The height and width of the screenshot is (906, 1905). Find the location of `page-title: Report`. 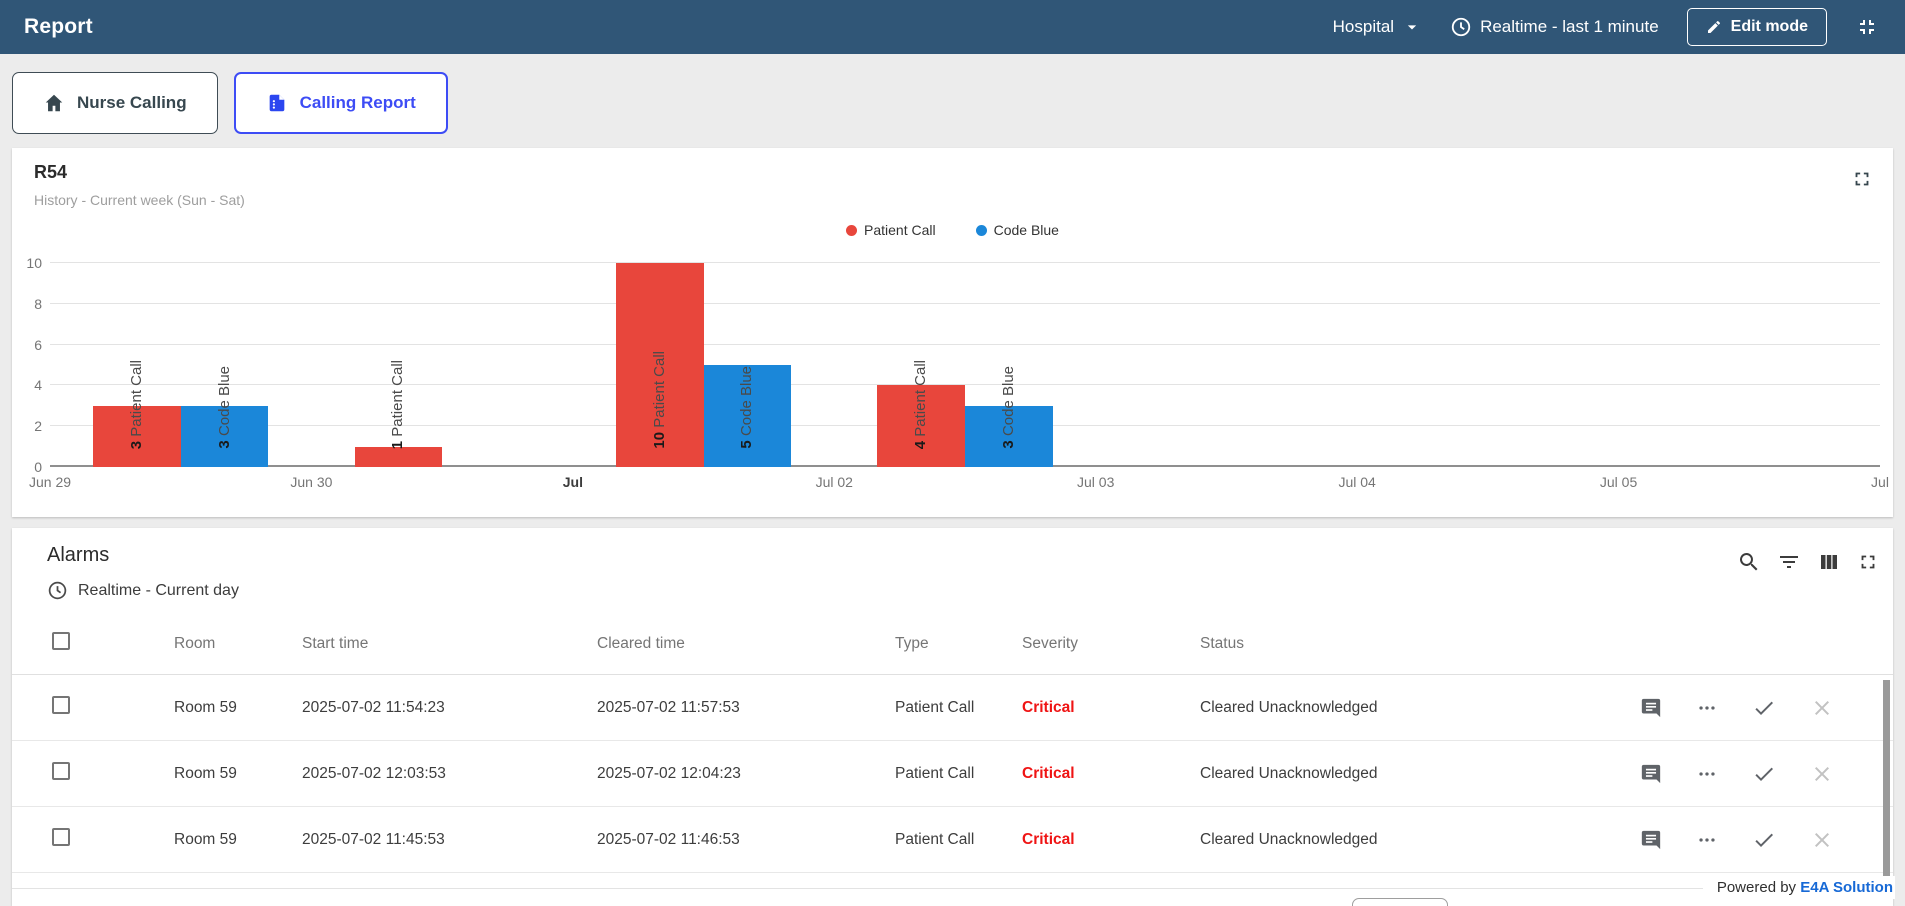

page-title: Report is located at coordinates (58, 26).